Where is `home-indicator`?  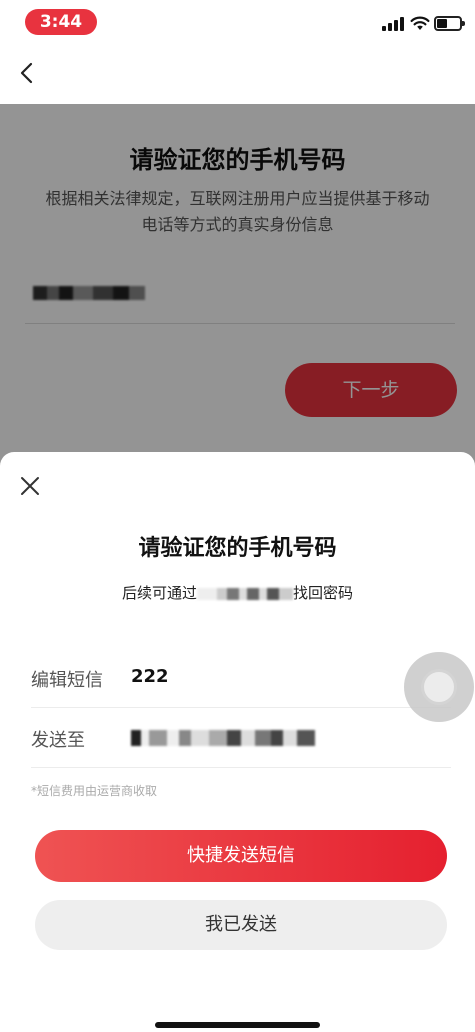
home-indicator is located at coordinates (237, 1025).